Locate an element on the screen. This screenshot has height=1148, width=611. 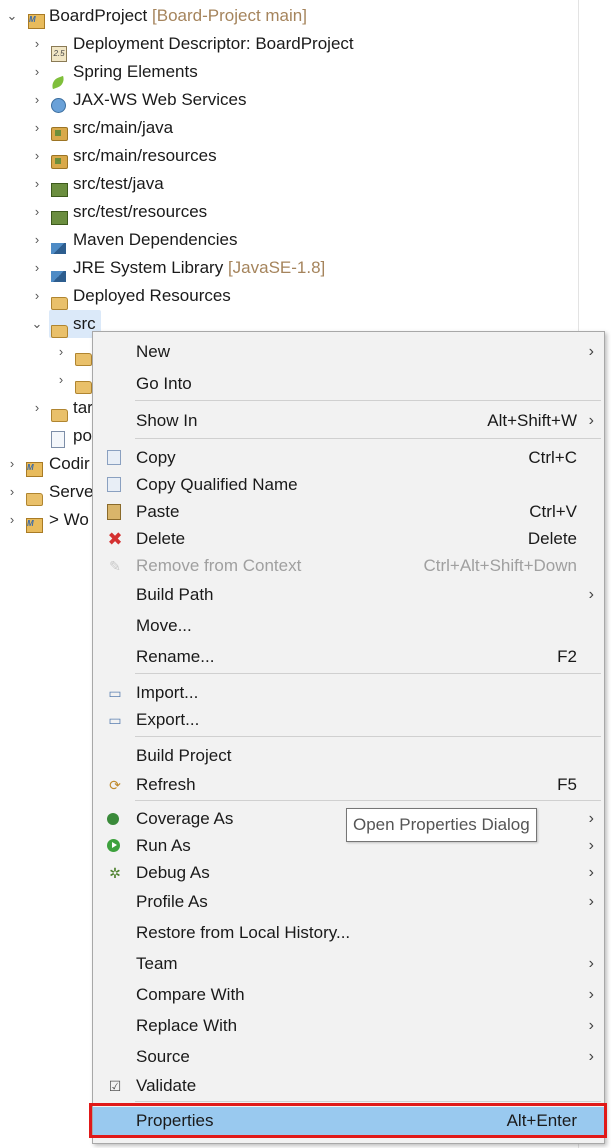
menu-item-refresh: ⟳ Refresh F5 is located at coordinates (348, 784).